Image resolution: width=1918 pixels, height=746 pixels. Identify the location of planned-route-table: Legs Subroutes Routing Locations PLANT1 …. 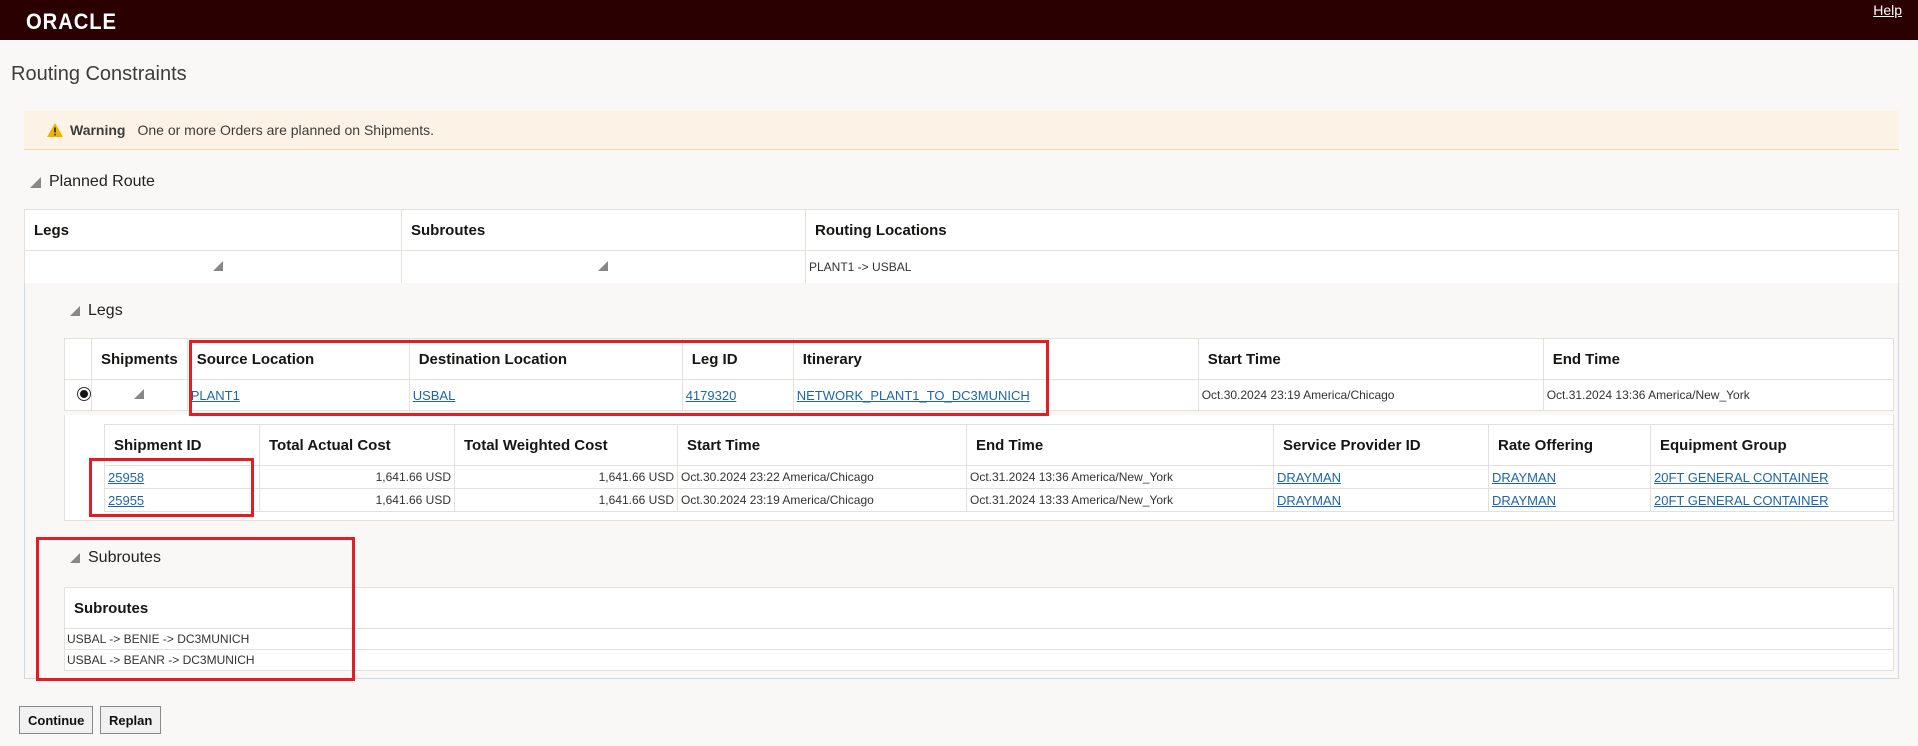
(961, 246).